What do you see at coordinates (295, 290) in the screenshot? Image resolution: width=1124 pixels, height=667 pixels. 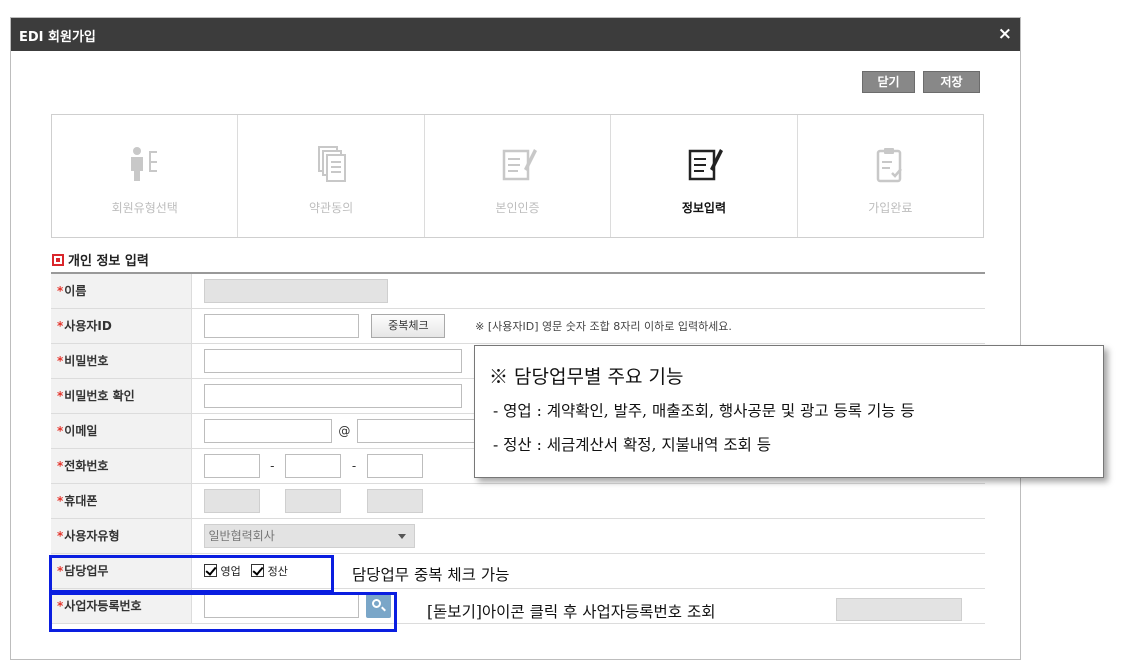 I see `name-field` at bounding box center [295, 290].